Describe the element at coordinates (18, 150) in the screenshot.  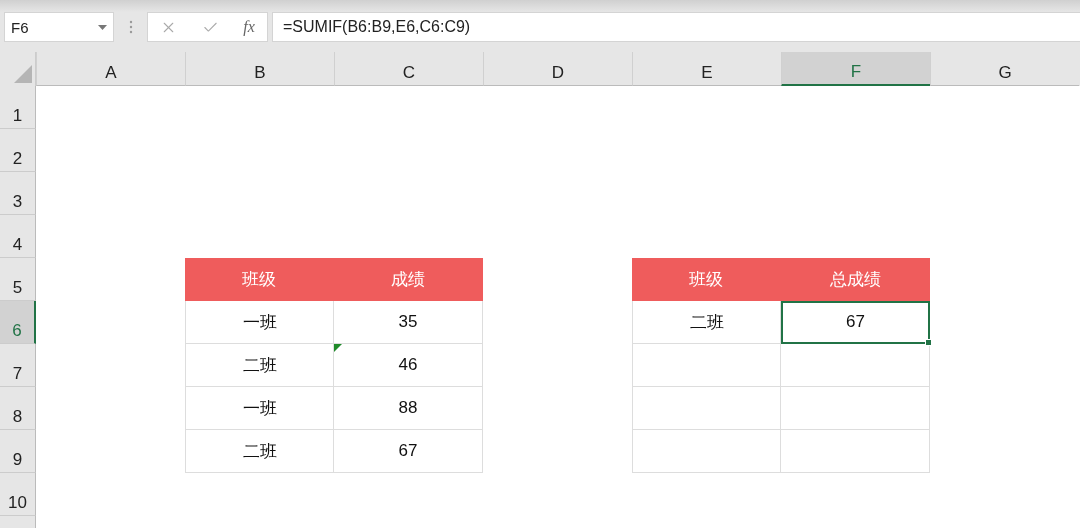
I see `row-header: 2` at that location.